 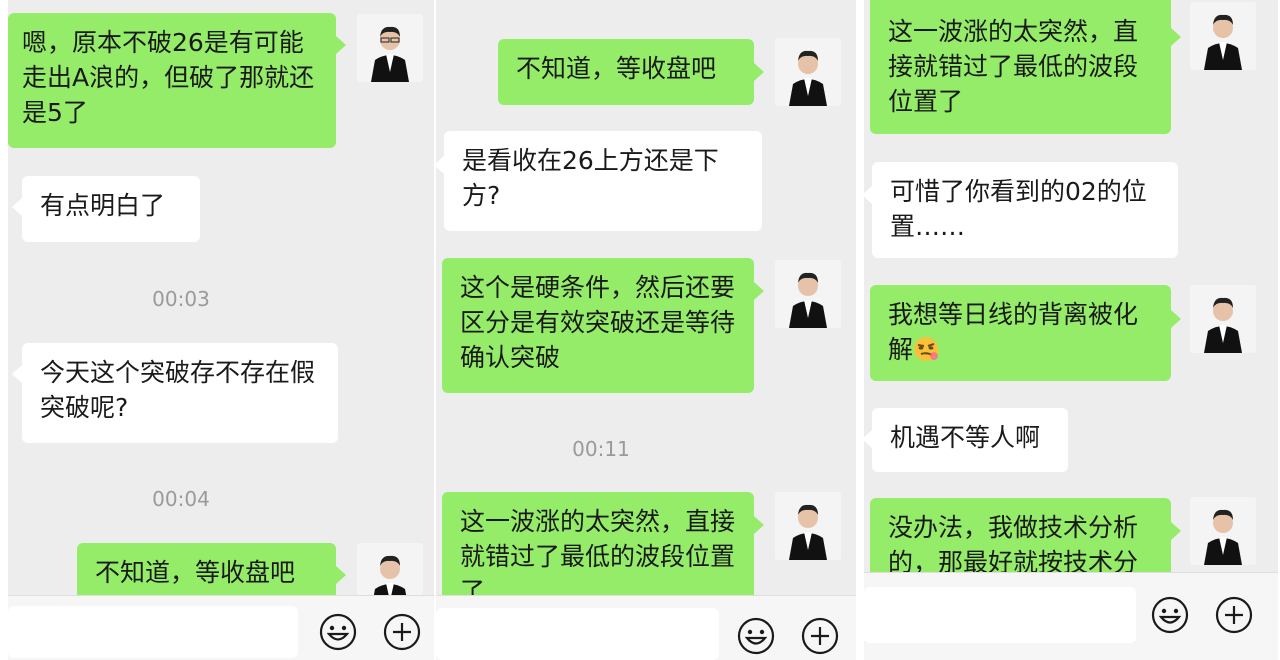 I want to click on message-text: 没办法，我做技术分析的，那最好就按技术分, so click(x=1013, y=542).